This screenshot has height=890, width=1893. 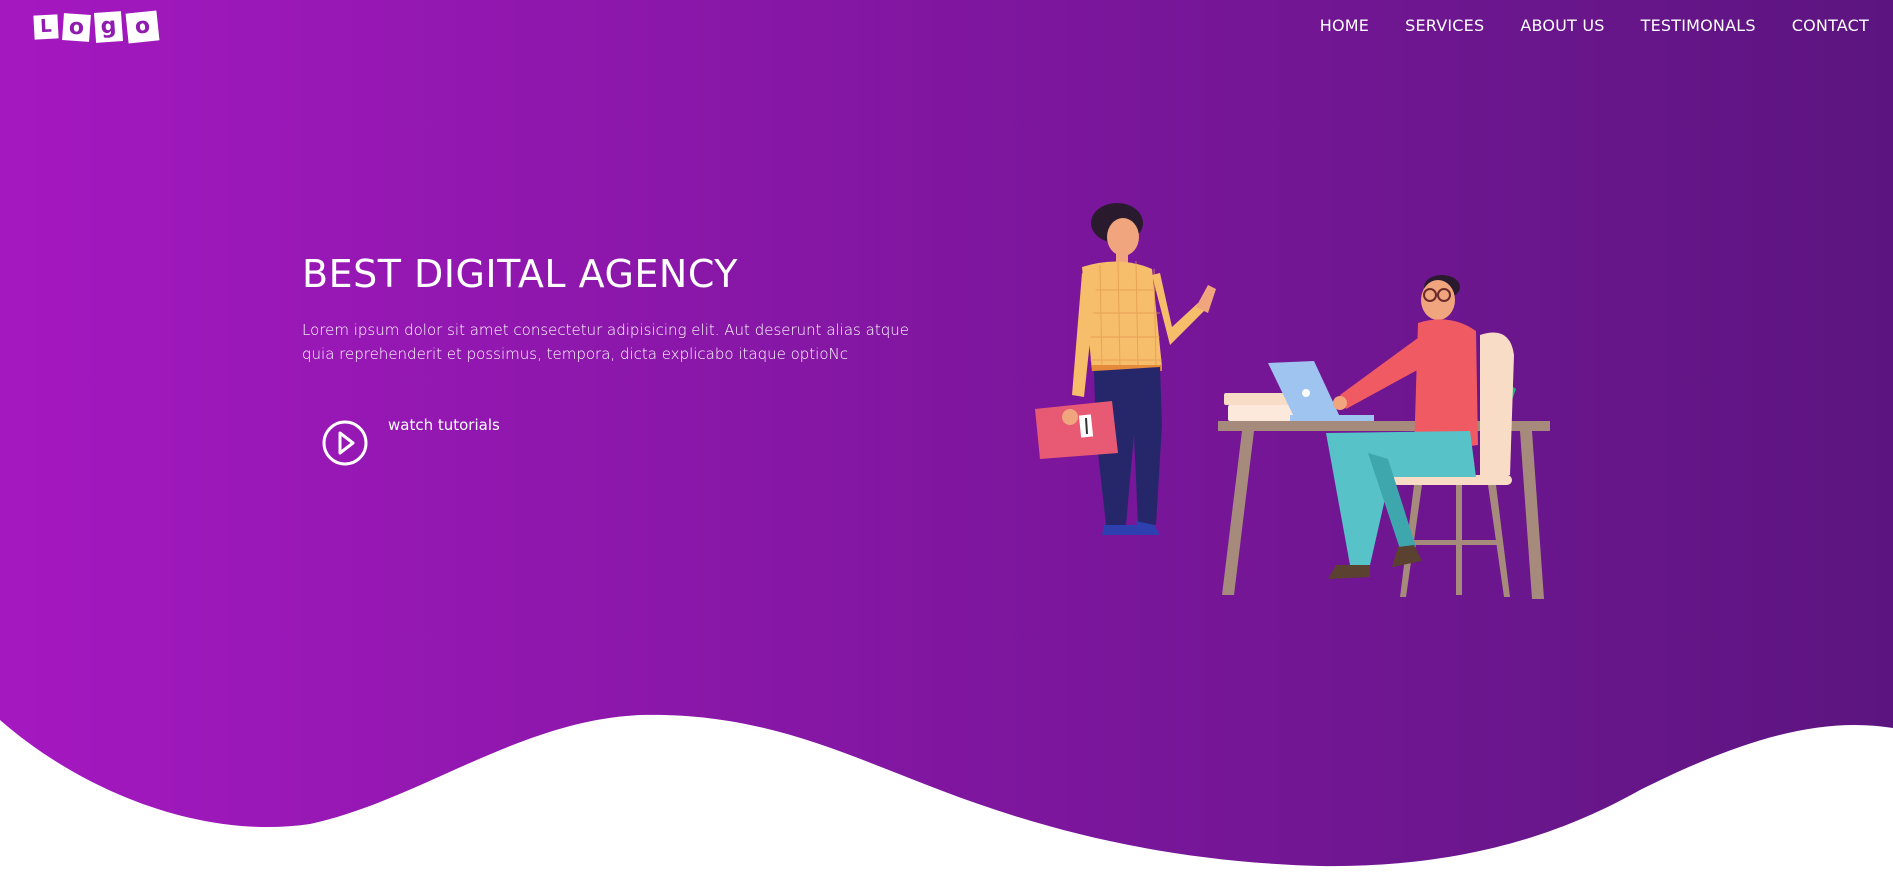 What do you see at coordinates (1698, 25) in the screenshot?
I see `nav-testimonials: TESTIMONALS` at bounding box center [1698, 25].